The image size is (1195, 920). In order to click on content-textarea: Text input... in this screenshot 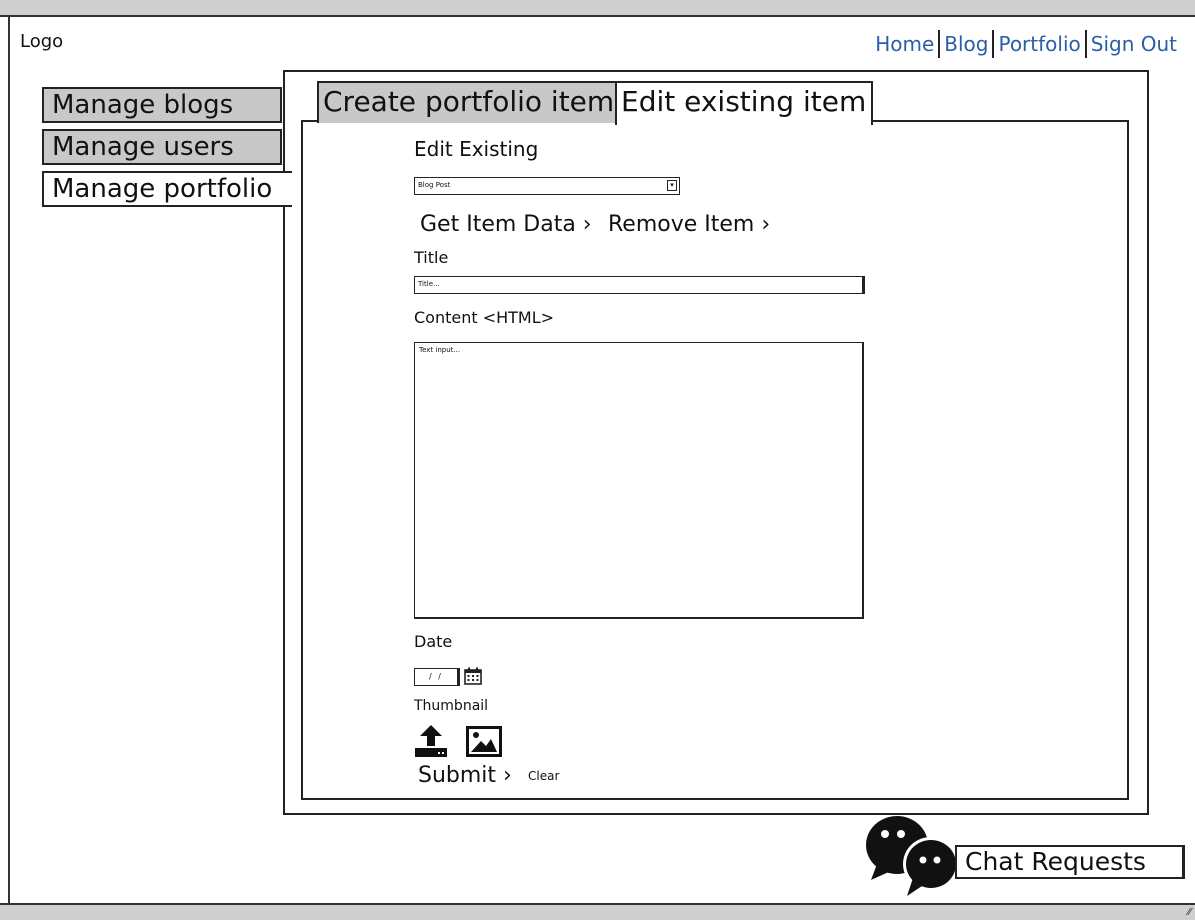, I will do `click(639, 480)`.